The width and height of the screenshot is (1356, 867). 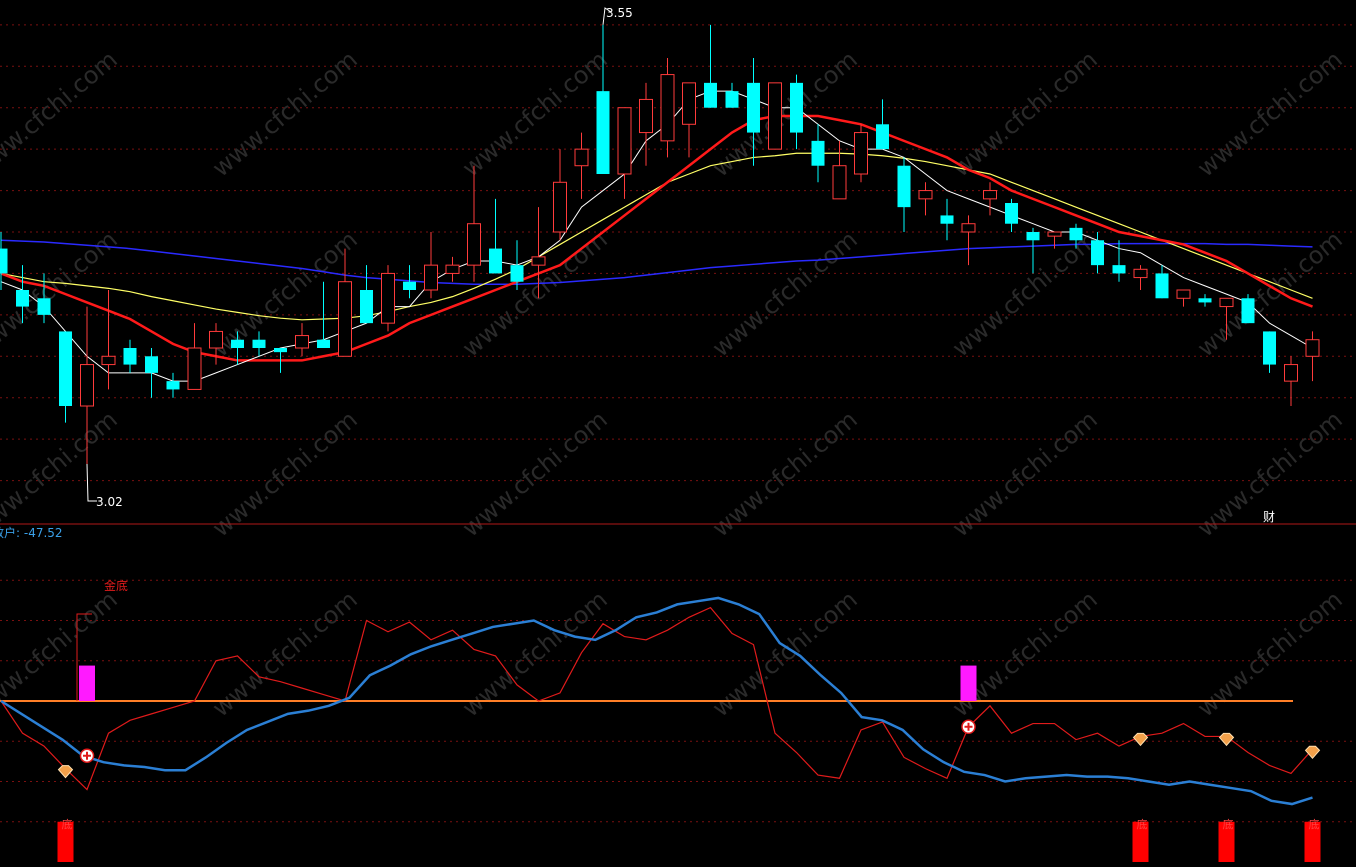 I want to click on gold-bottom-label: 金底, so click(x=116, y=585).